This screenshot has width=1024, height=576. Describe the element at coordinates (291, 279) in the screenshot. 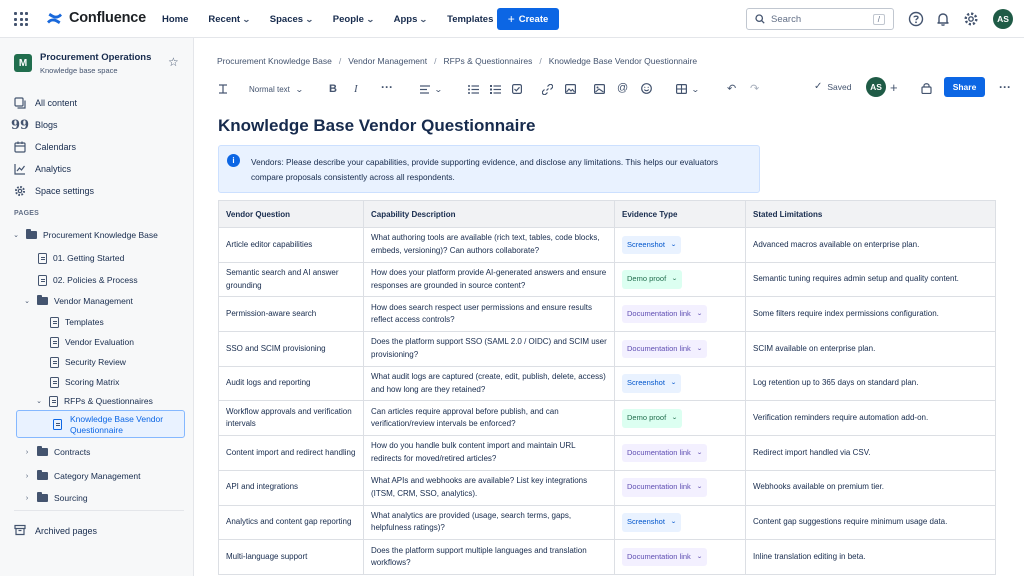

I see `vendor-question-cell: Semantic search and AI answer grounding` at that location.